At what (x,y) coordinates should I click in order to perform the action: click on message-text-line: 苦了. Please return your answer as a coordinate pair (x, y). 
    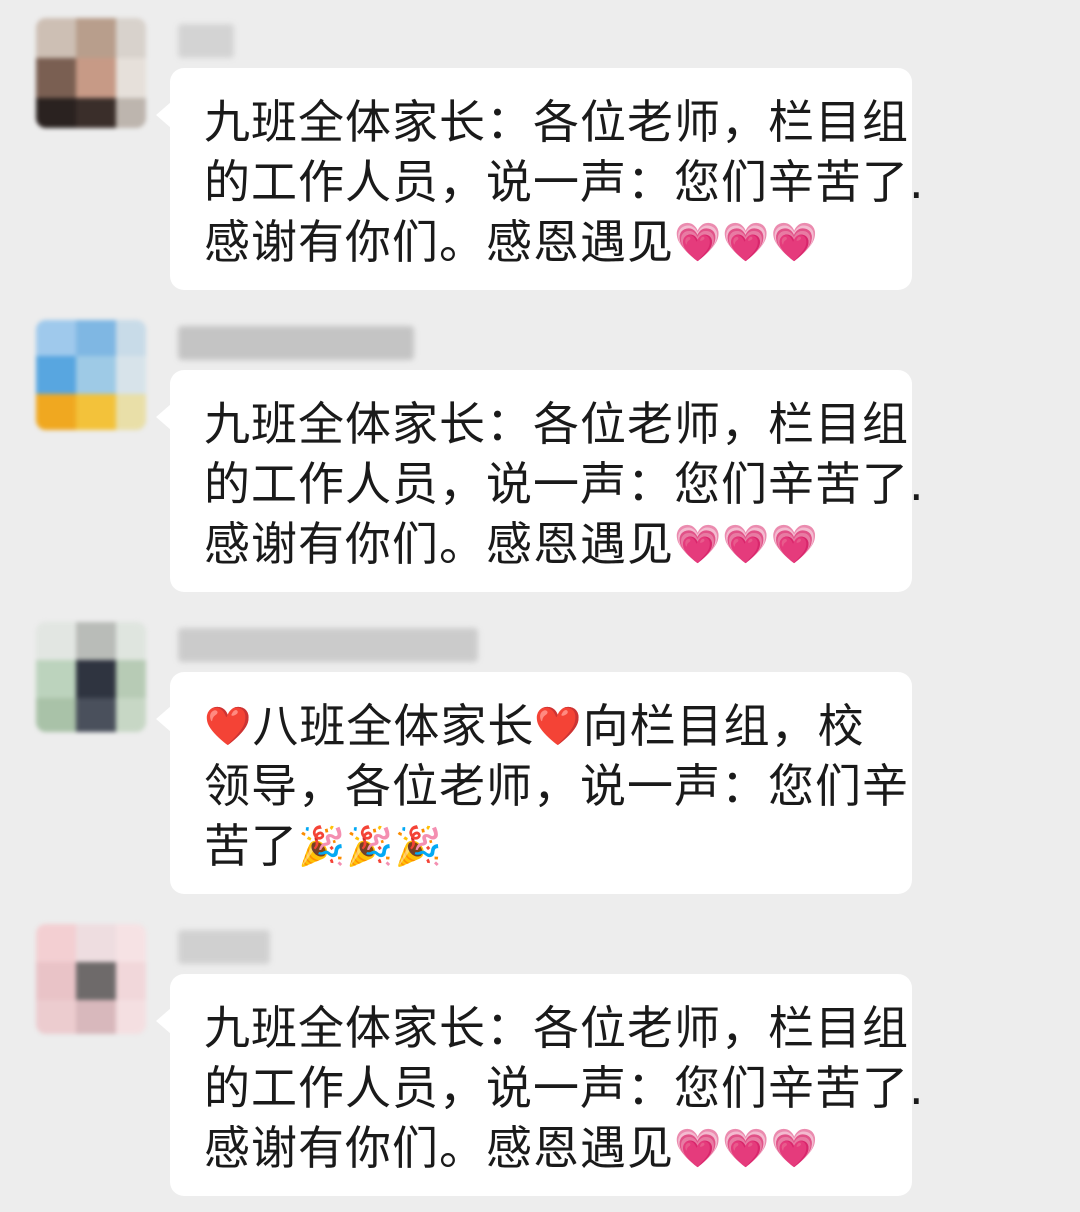
    Looking at the image, I should click on (251, 846).